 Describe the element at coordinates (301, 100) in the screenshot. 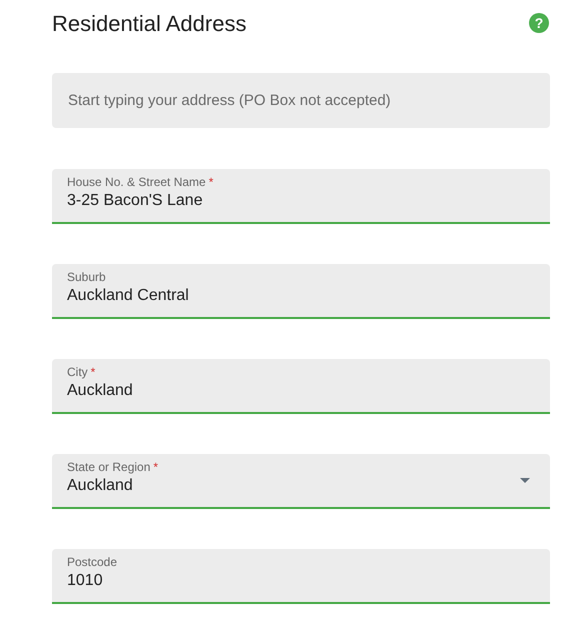

I see `address-search-field: Start typing your address (PO Box not accepted)` at that location.